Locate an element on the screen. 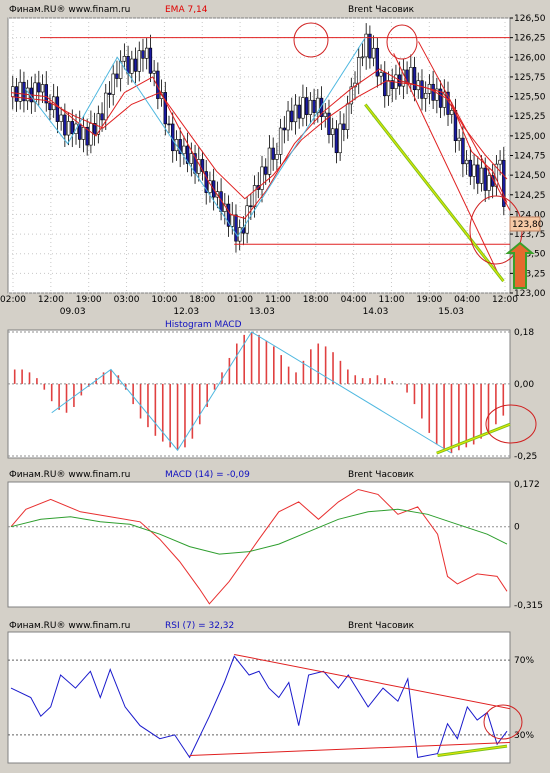 The height and width of the screenshot is (773, 550). price-header-source: Финам.RU® www.finam.ru is located at coordinates (69, 10).